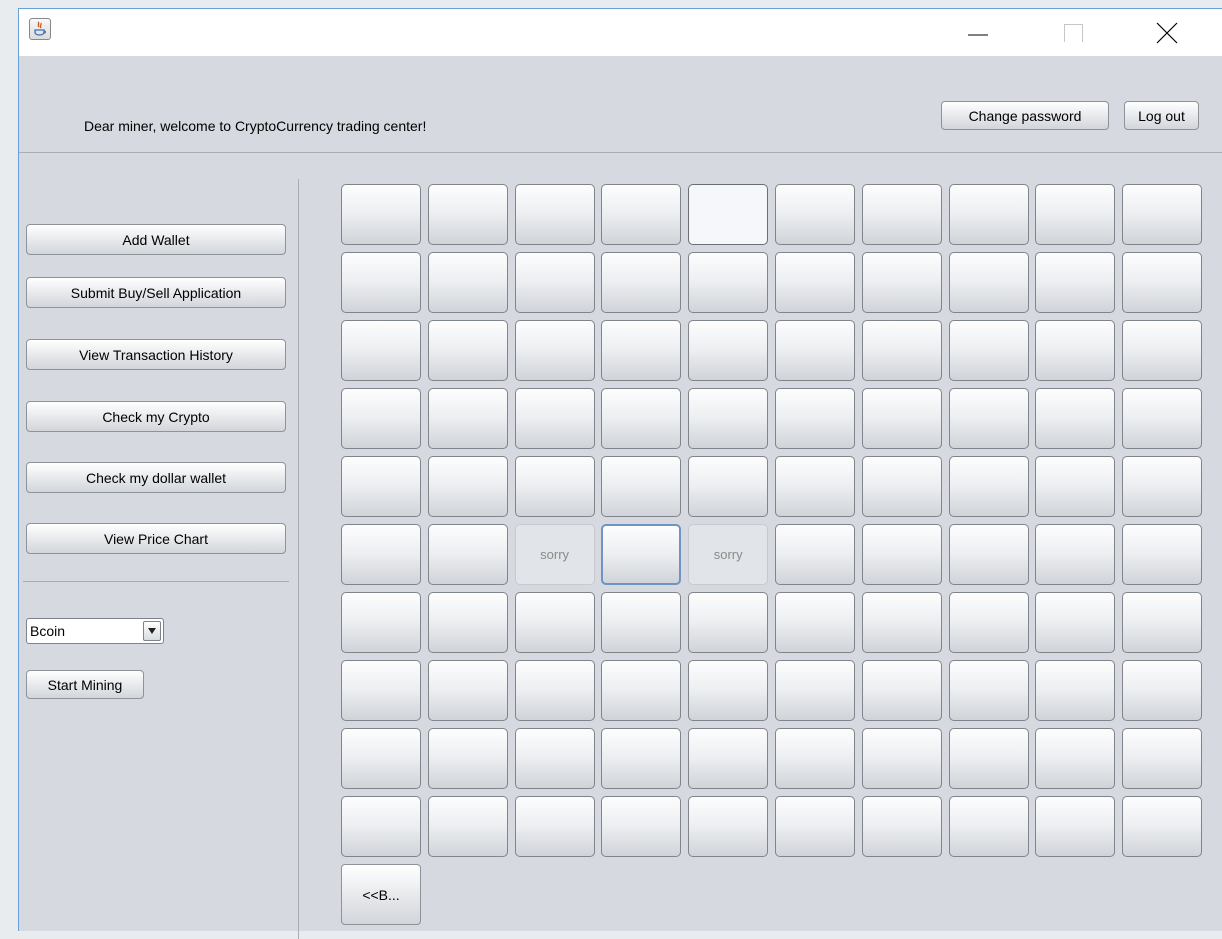 The image size is (1222, 939). I want to click on start-mining-button: Start Mining, so click(85, 684).